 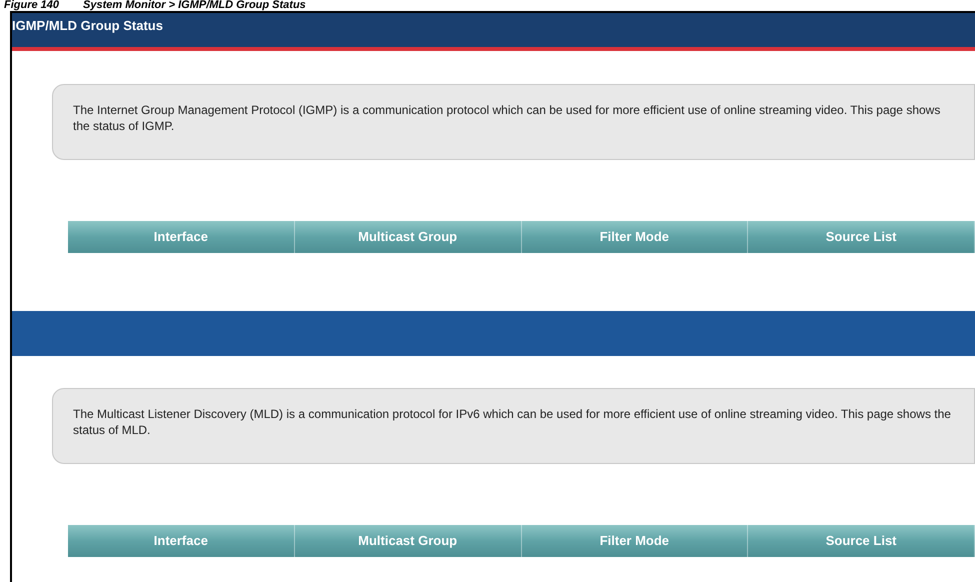 What do you see at coordinates (194, 5) in the screenshot?
I see `figure-title: System Monitor > IGMP/MLD Group Status` at bounding box center [194, 5].